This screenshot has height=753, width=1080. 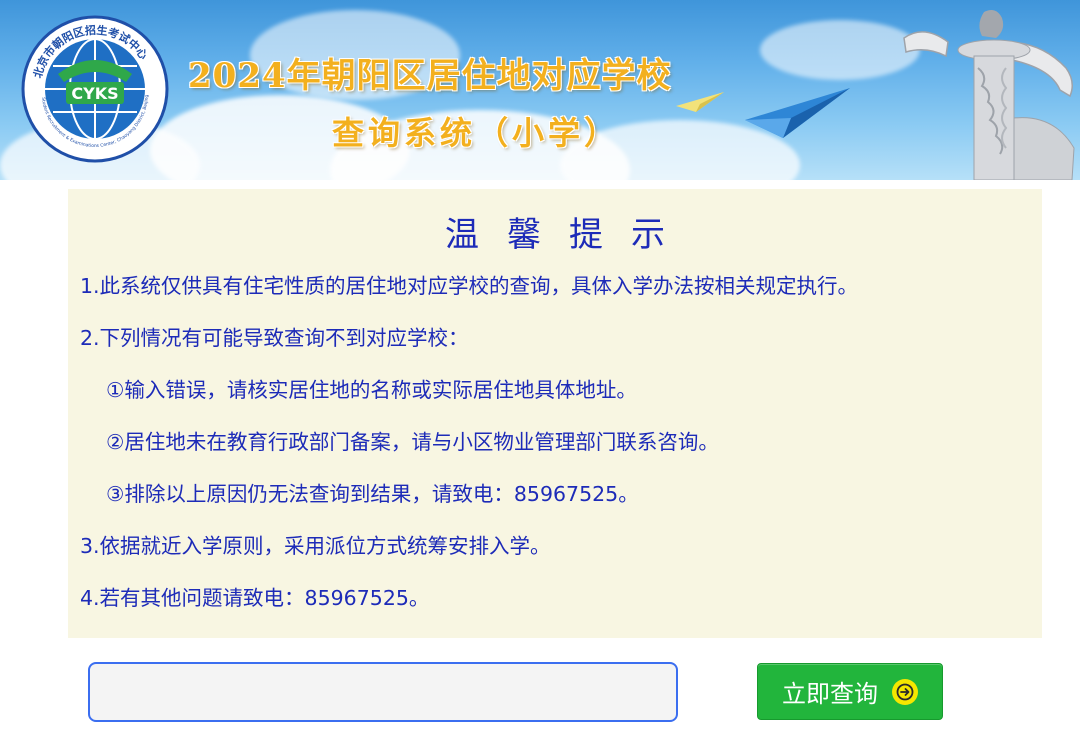 What do you see at coordinates (94, 93) in the screenshot?
I see `logo-text: CYKS` at bounding box center [94, 93].